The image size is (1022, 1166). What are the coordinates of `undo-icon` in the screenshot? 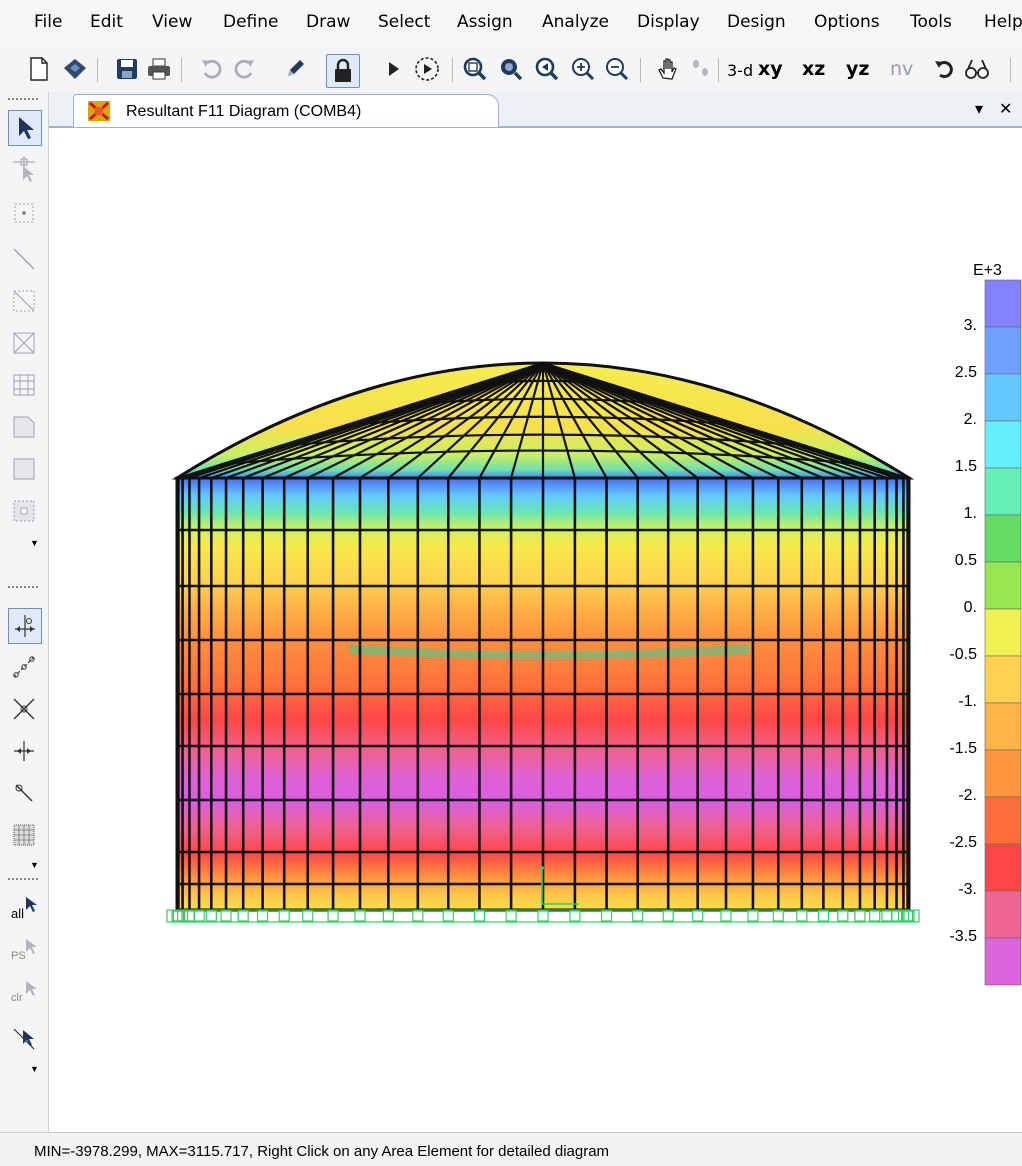 It's located at (212, 69).